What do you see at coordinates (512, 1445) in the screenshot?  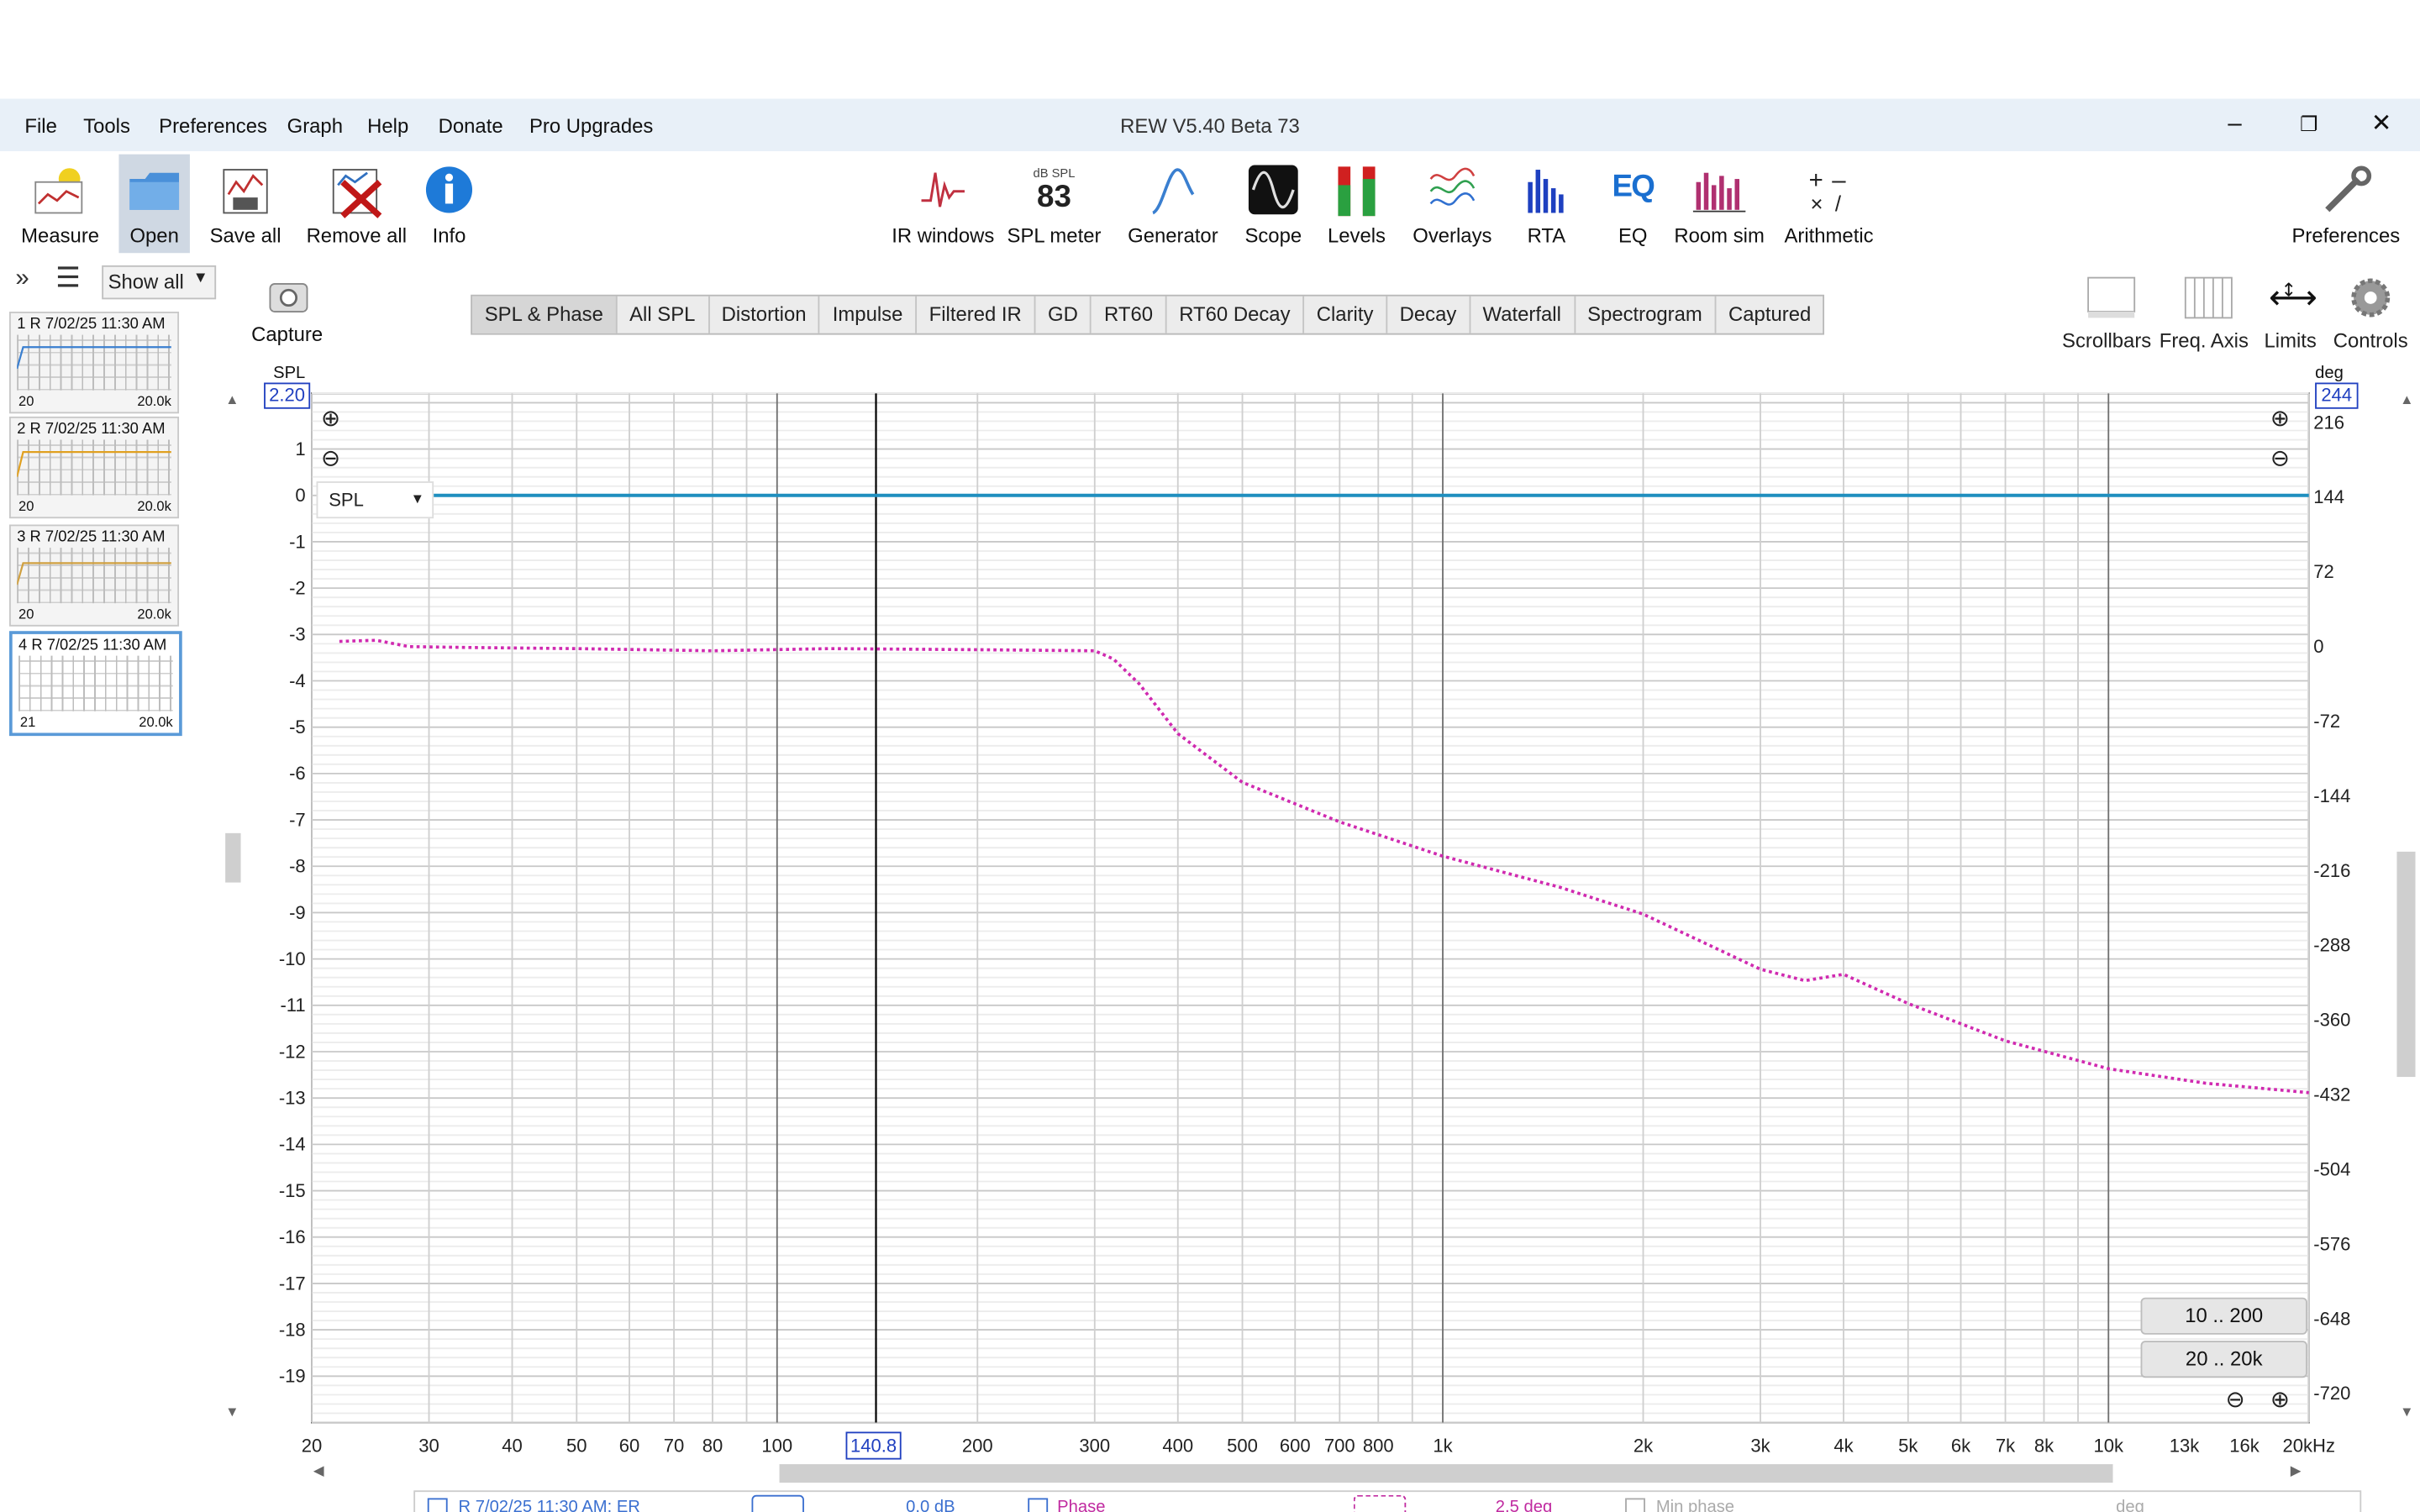 I see `x-tick-label: 40` at bounding box center [512, 1445].